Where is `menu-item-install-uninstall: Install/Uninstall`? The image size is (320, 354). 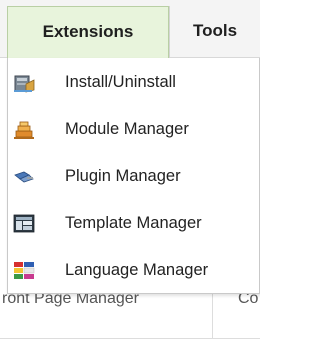 menu-item-install-uninstall: Install/Uninstall is located at coordinates (133, 82).